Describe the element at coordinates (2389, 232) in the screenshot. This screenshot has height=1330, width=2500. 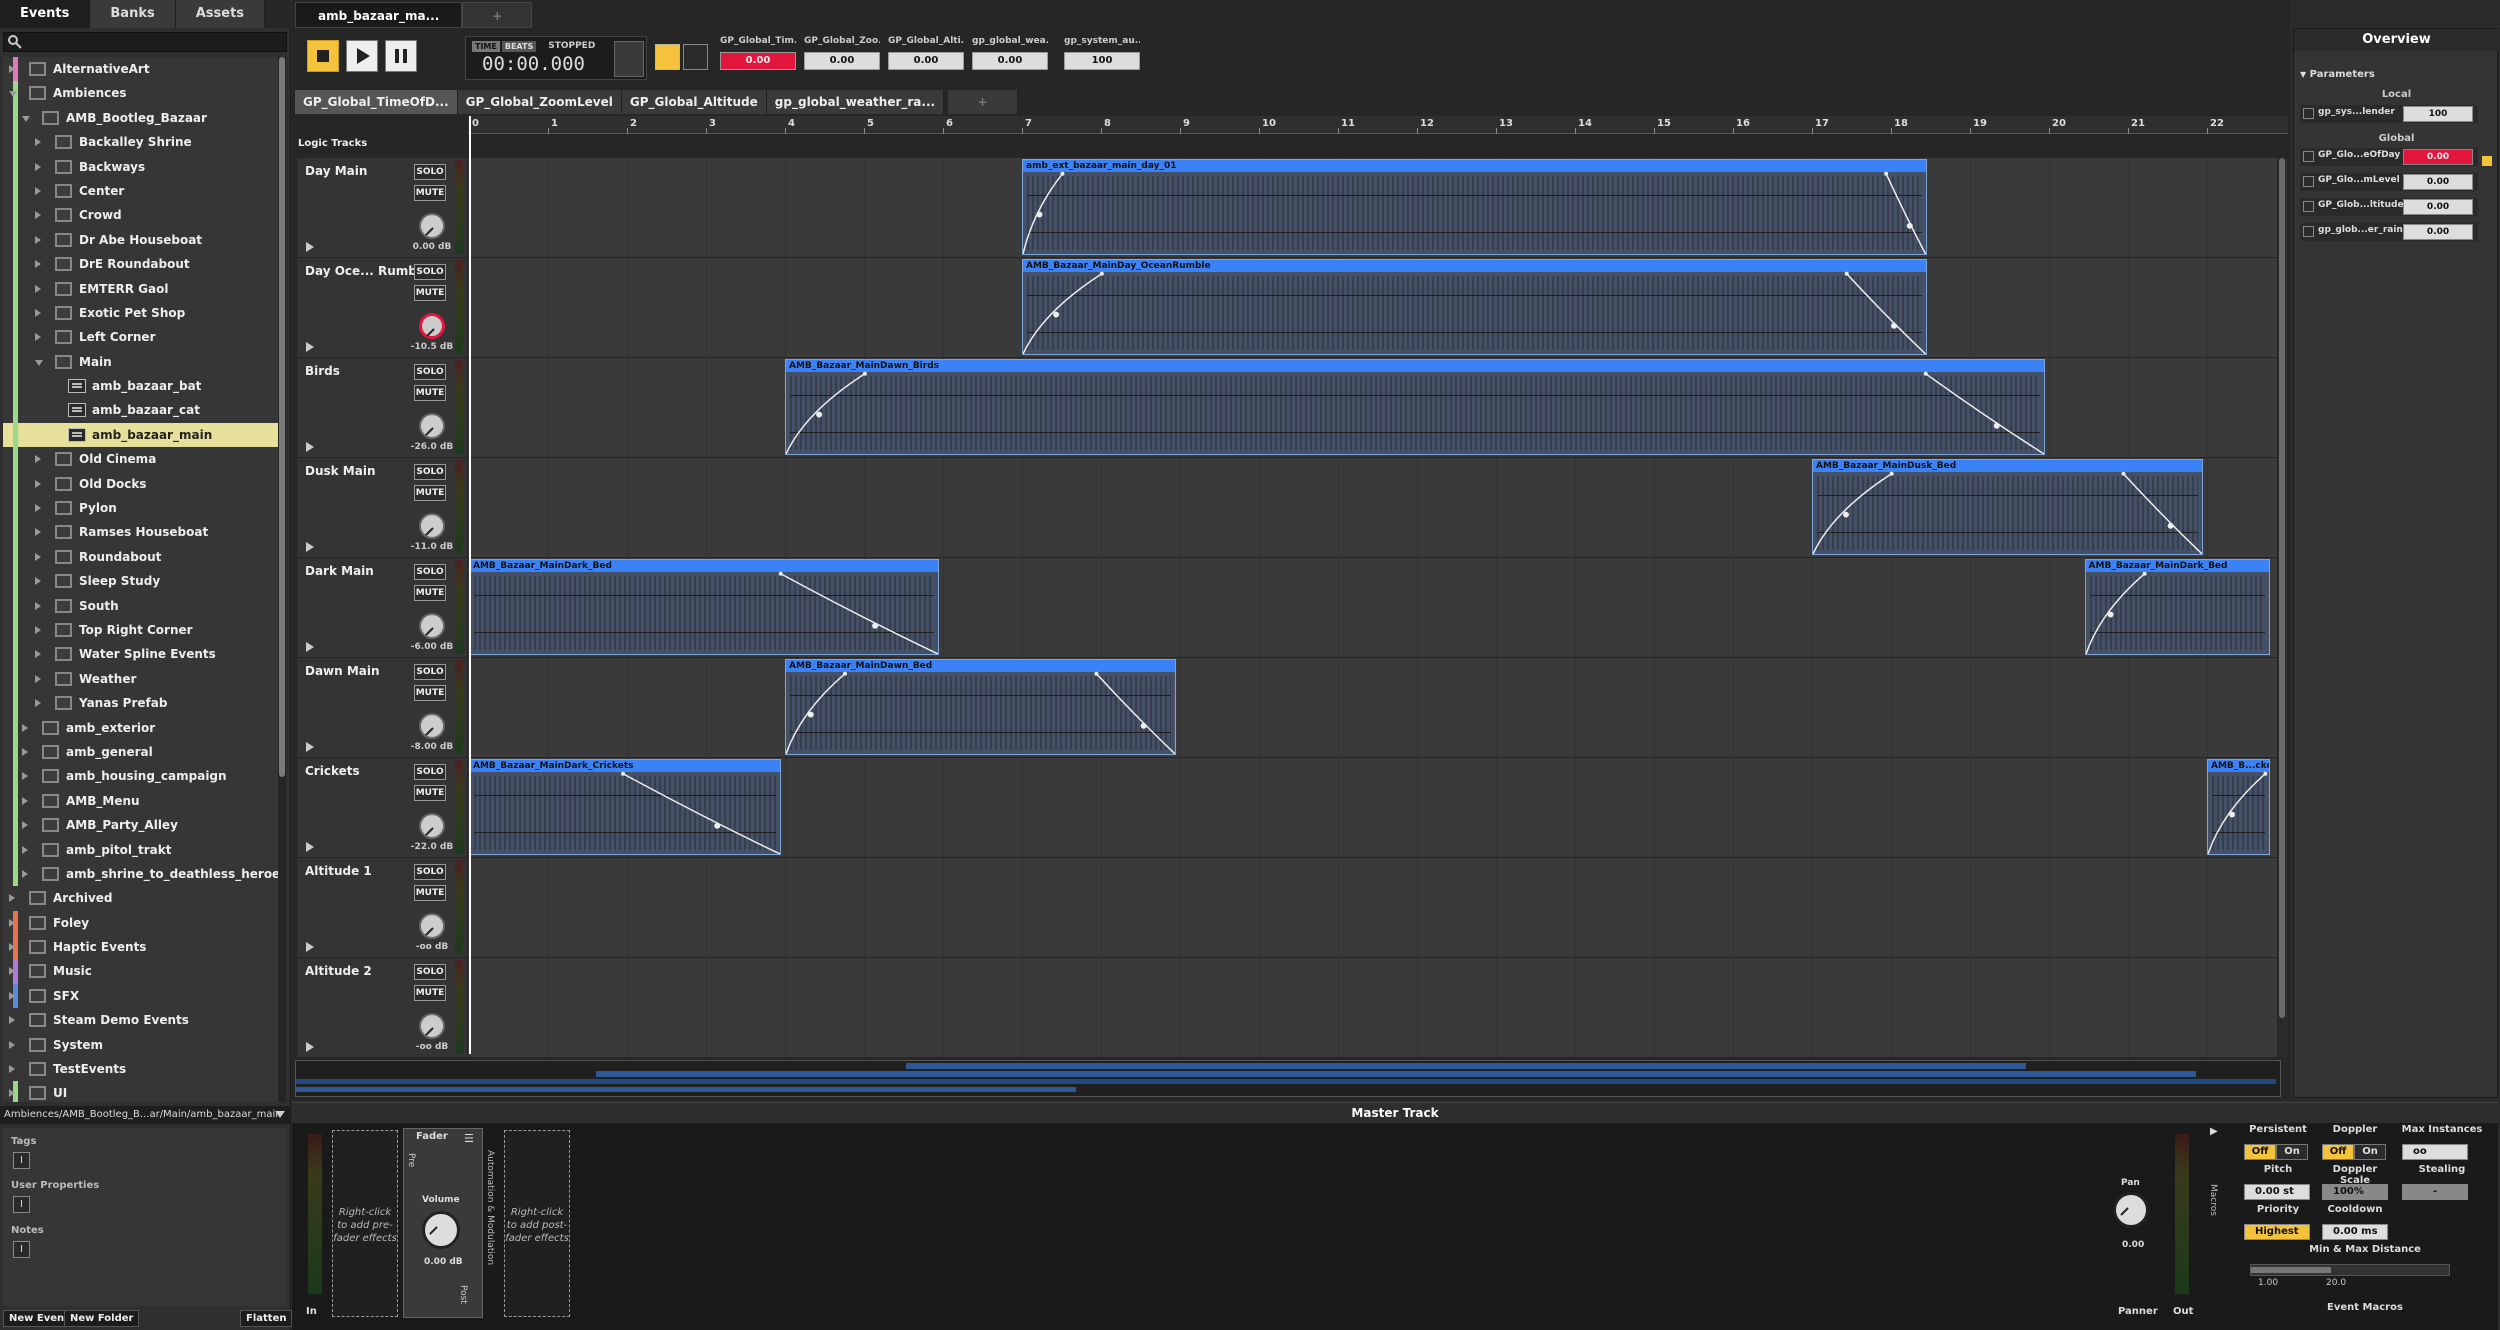
I see `overview-parameter-row: gp_glob...er_rain 0.00` at that location.